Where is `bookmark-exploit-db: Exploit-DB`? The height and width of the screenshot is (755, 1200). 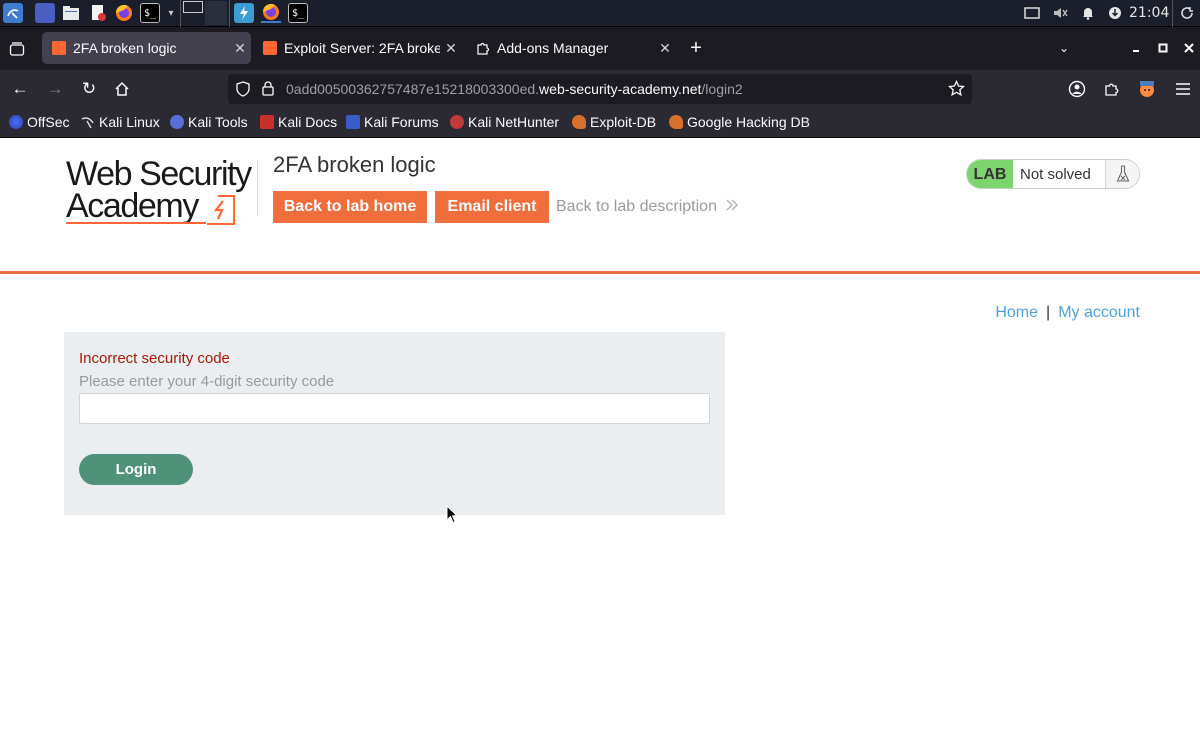 bookmark-exploit-db: Exploit-DB is located at coordinates (614, 122).